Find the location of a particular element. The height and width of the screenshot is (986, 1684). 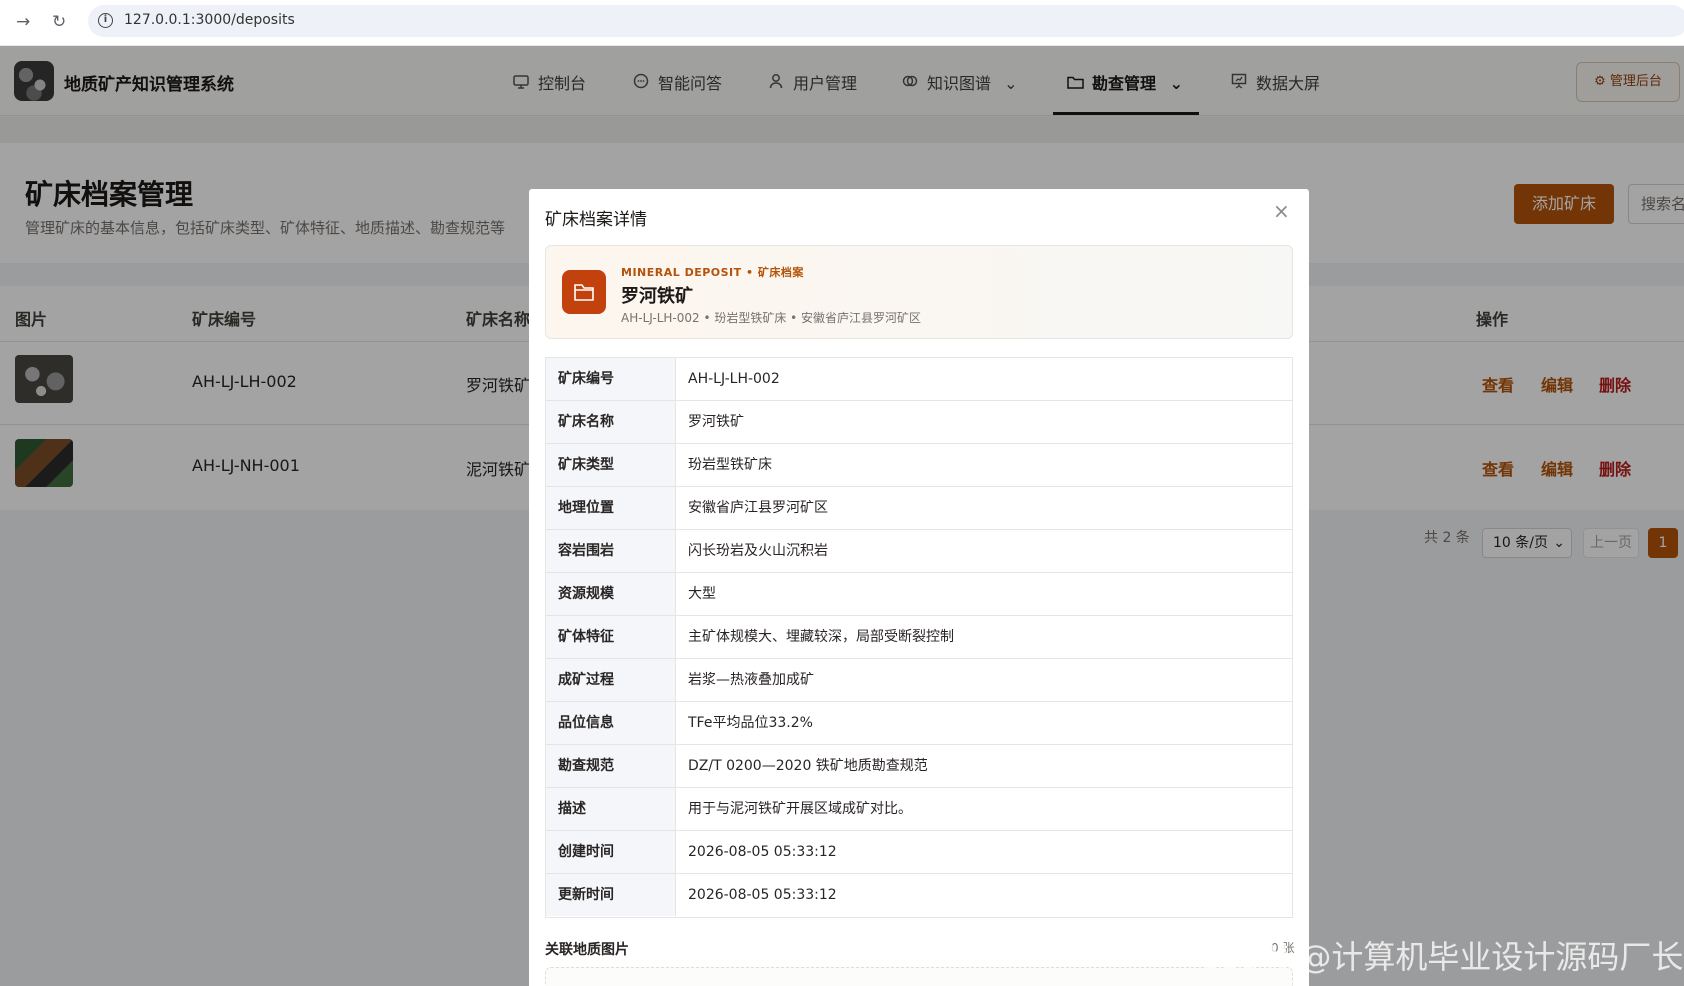

detail-row: 矿床名称 罗河铁矿 is located at coordinates (919, 422).